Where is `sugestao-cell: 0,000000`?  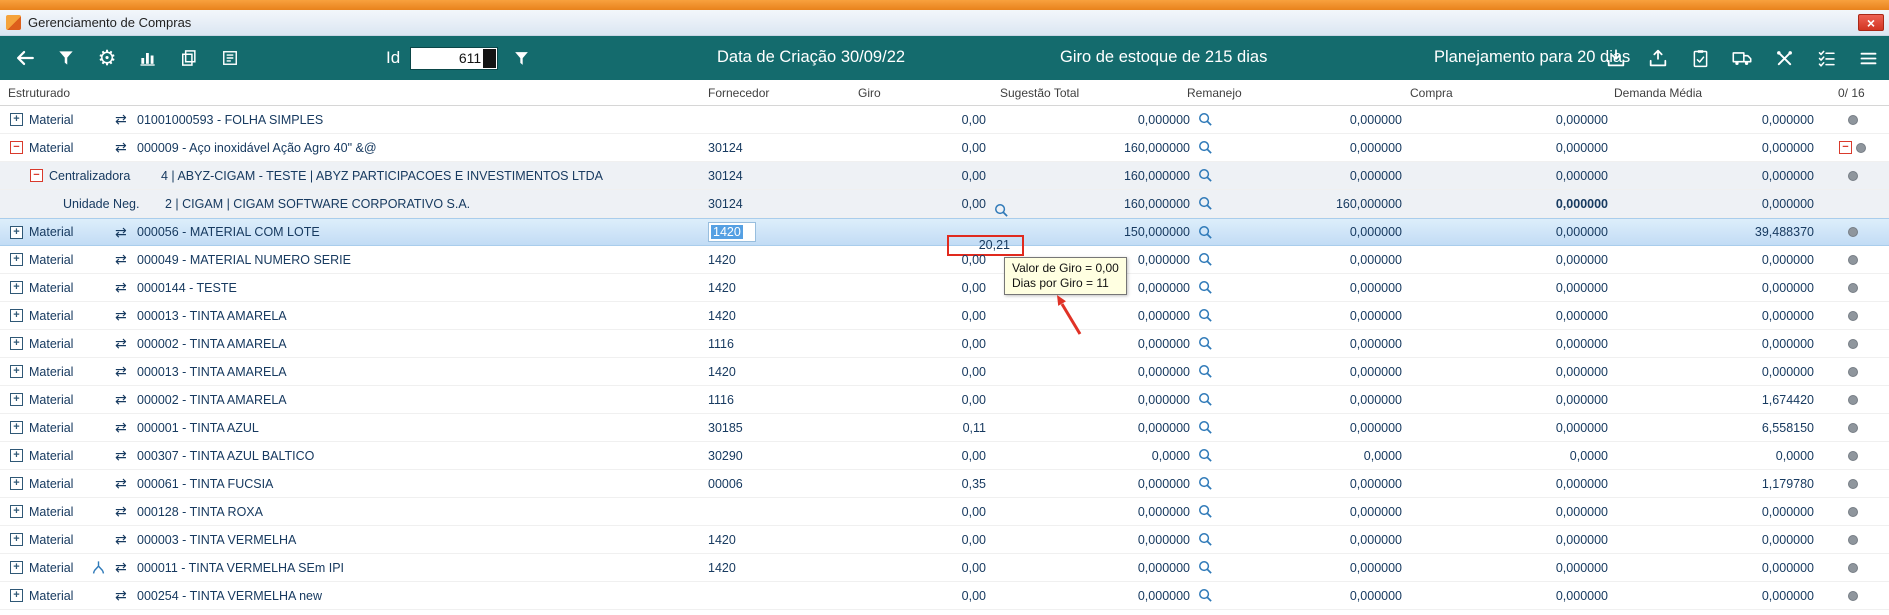 sugestao-cell: 0,000000 is located at coordinates (1163, 119).